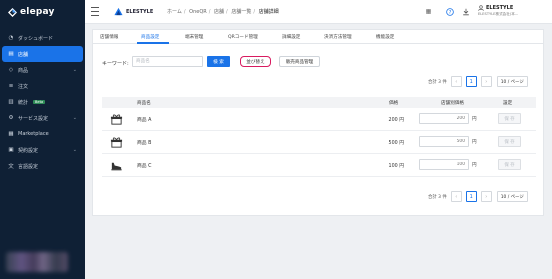 The width and height of the screenshot is (552, 279). What do you see at coordinates (28, 166) in the screenshot?
I see `sidebar-item-label: 言語設定` at bounding box center [28, 166].